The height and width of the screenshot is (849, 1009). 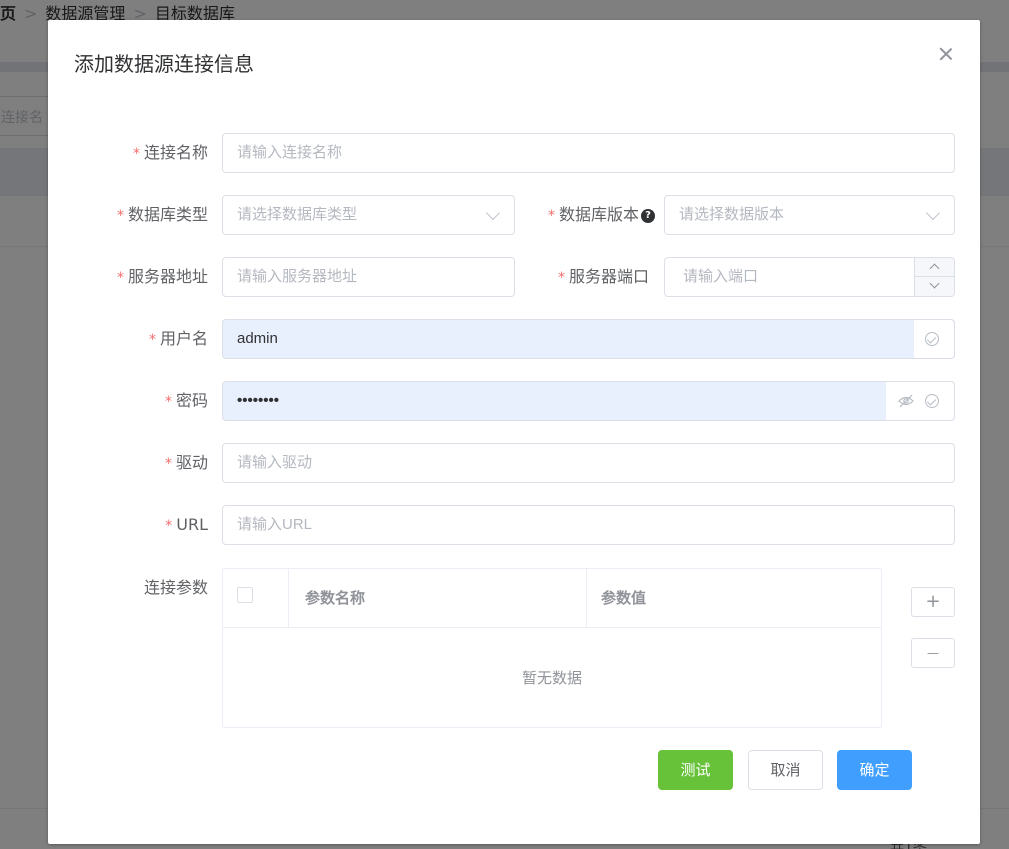 I want to click on port-decrease-button, so click(x=934, y=286).